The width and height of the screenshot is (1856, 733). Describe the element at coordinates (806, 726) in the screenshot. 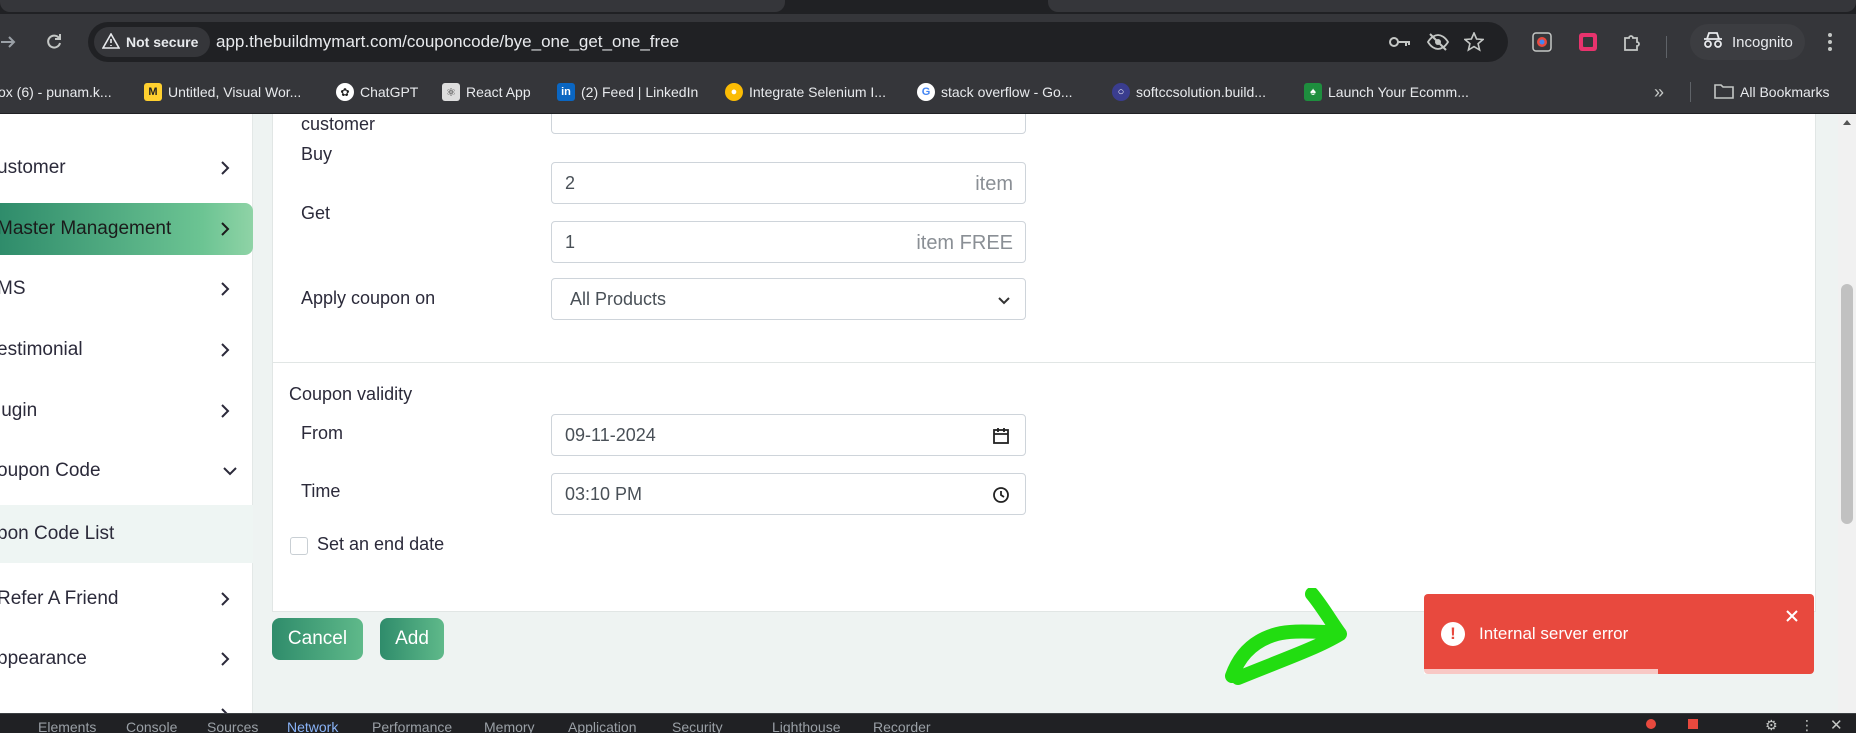

I see `devtools-tab-lighthouse: Lighthouse` at that location.